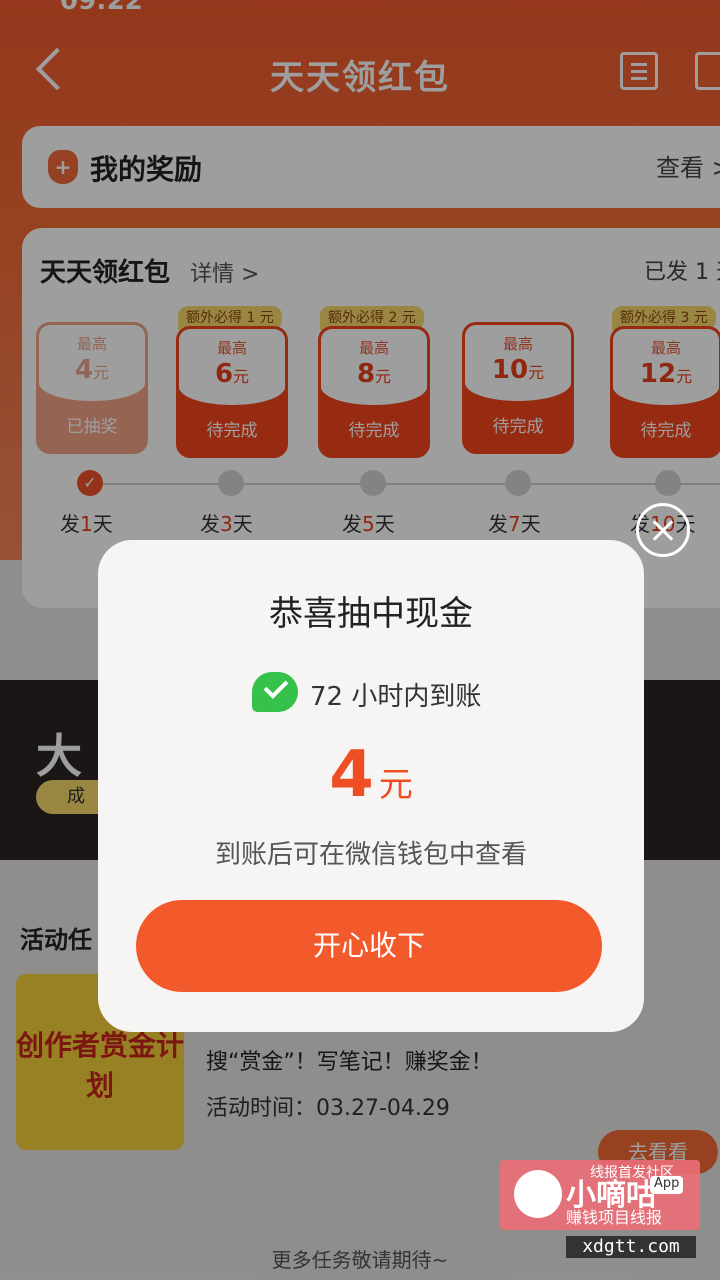  Describe the element at coordinates (275, 692) in the screenshot. I see `wechat-icon` at that location.